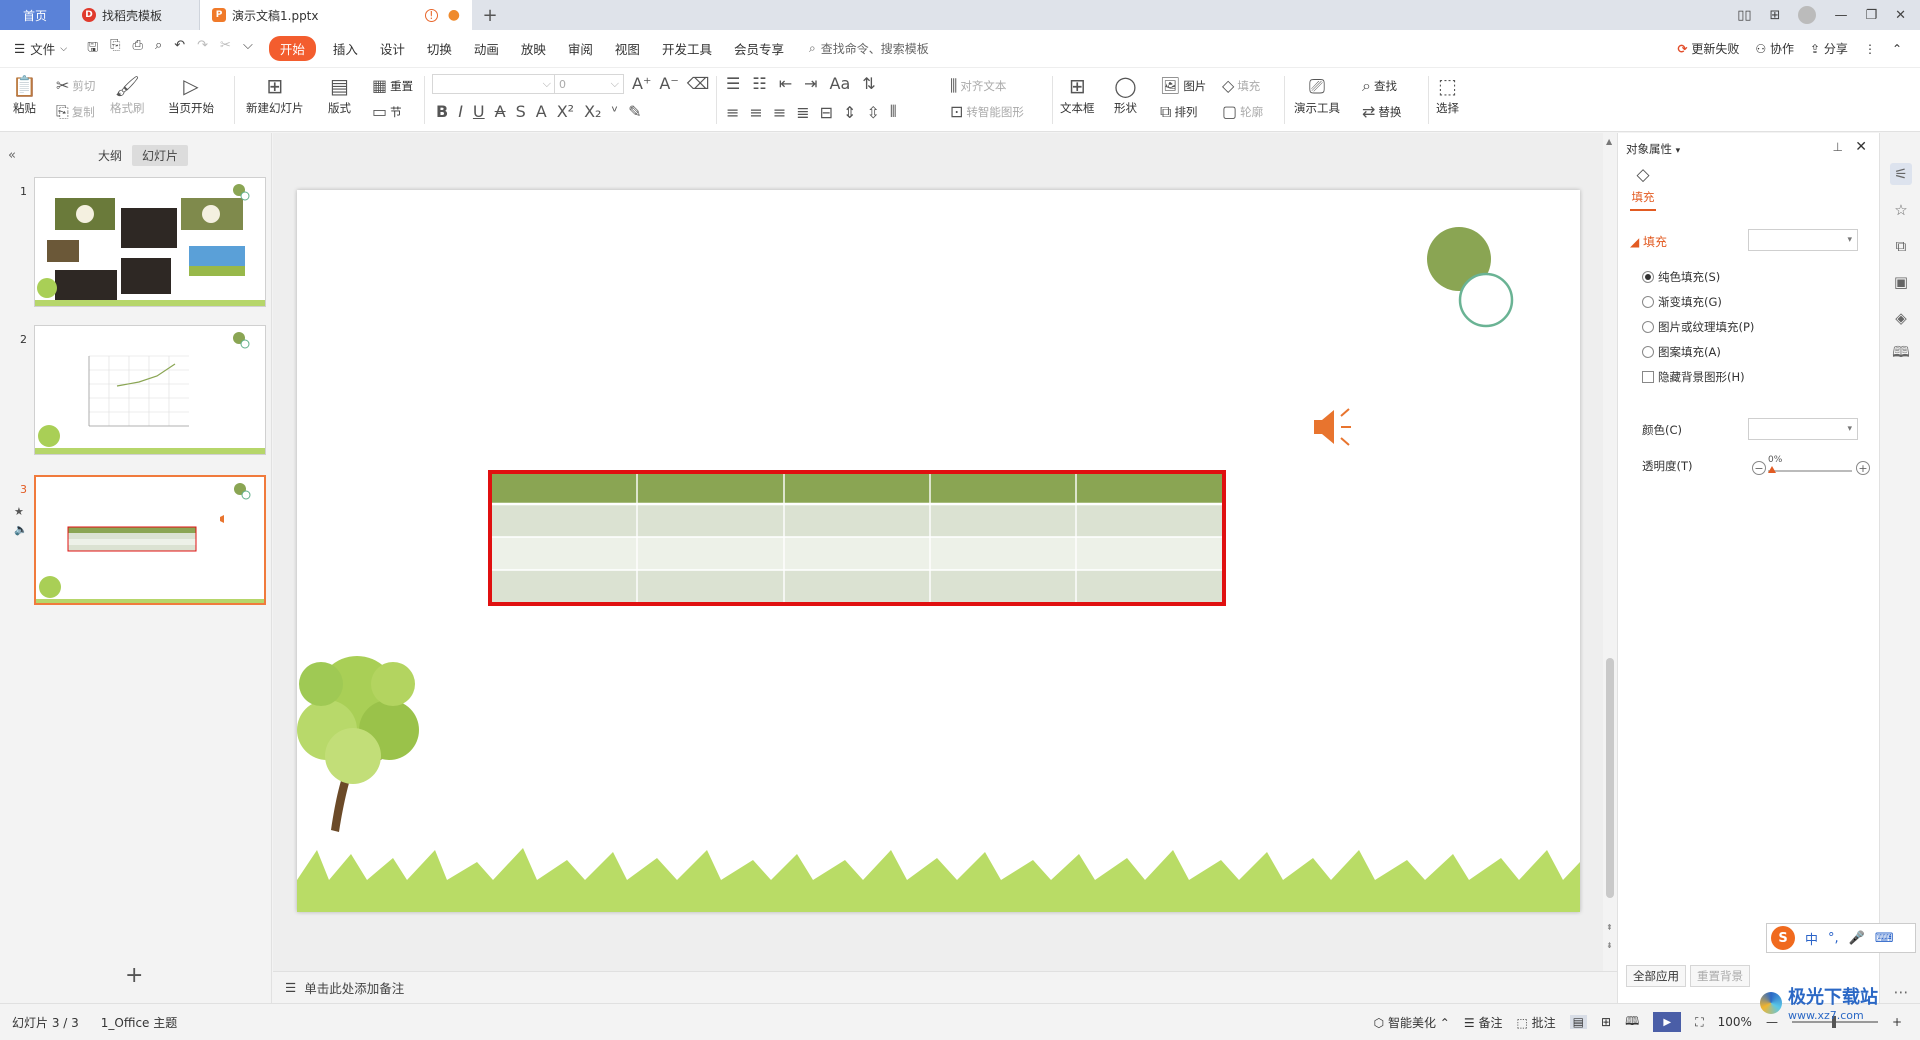 This screenshot has width=1920, height=1040. Describe the element at coordinates (202, 49) in the screenshot. I see `redo-icon: ↷` at that location.